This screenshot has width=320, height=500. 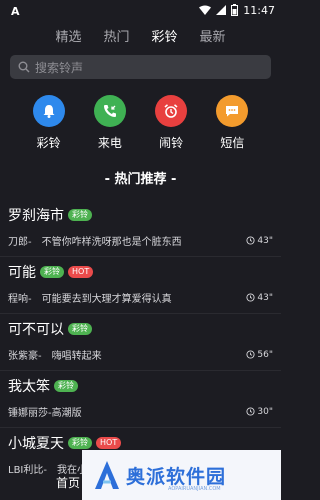 I want to click on category-cailing: 彩铃, so click(x=49, y=125).